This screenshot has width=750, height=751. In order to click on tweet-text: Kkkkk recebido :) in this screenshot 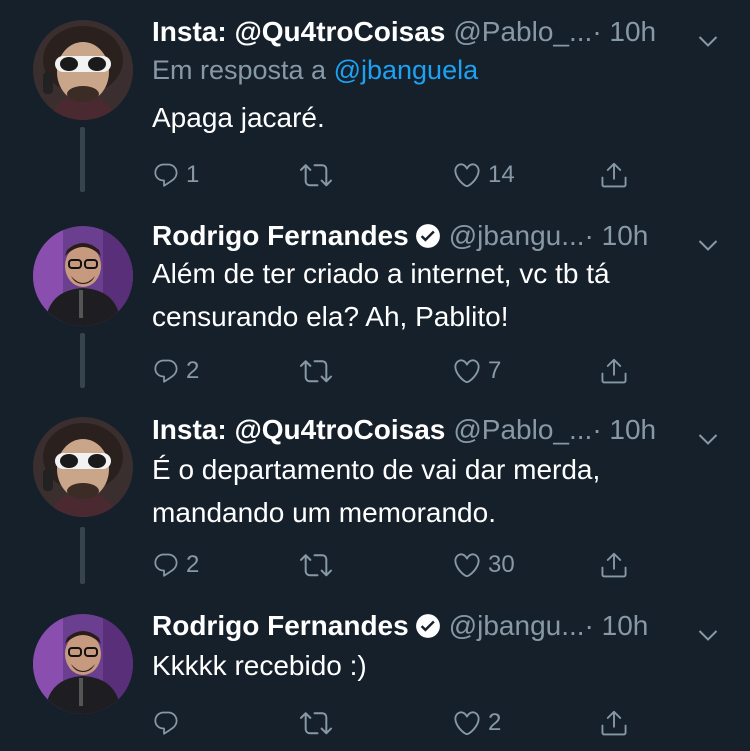, I will do `click(436, 665)`.